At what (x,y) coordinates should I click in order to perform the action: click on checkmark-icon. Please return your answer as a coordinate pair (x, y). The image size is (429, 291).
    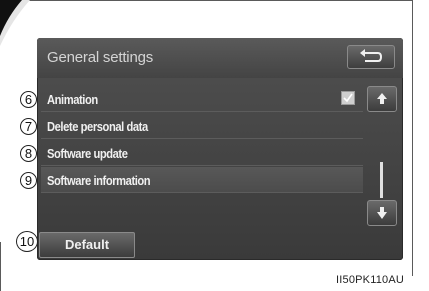
    Looking at the image, I should click on (348, 98).